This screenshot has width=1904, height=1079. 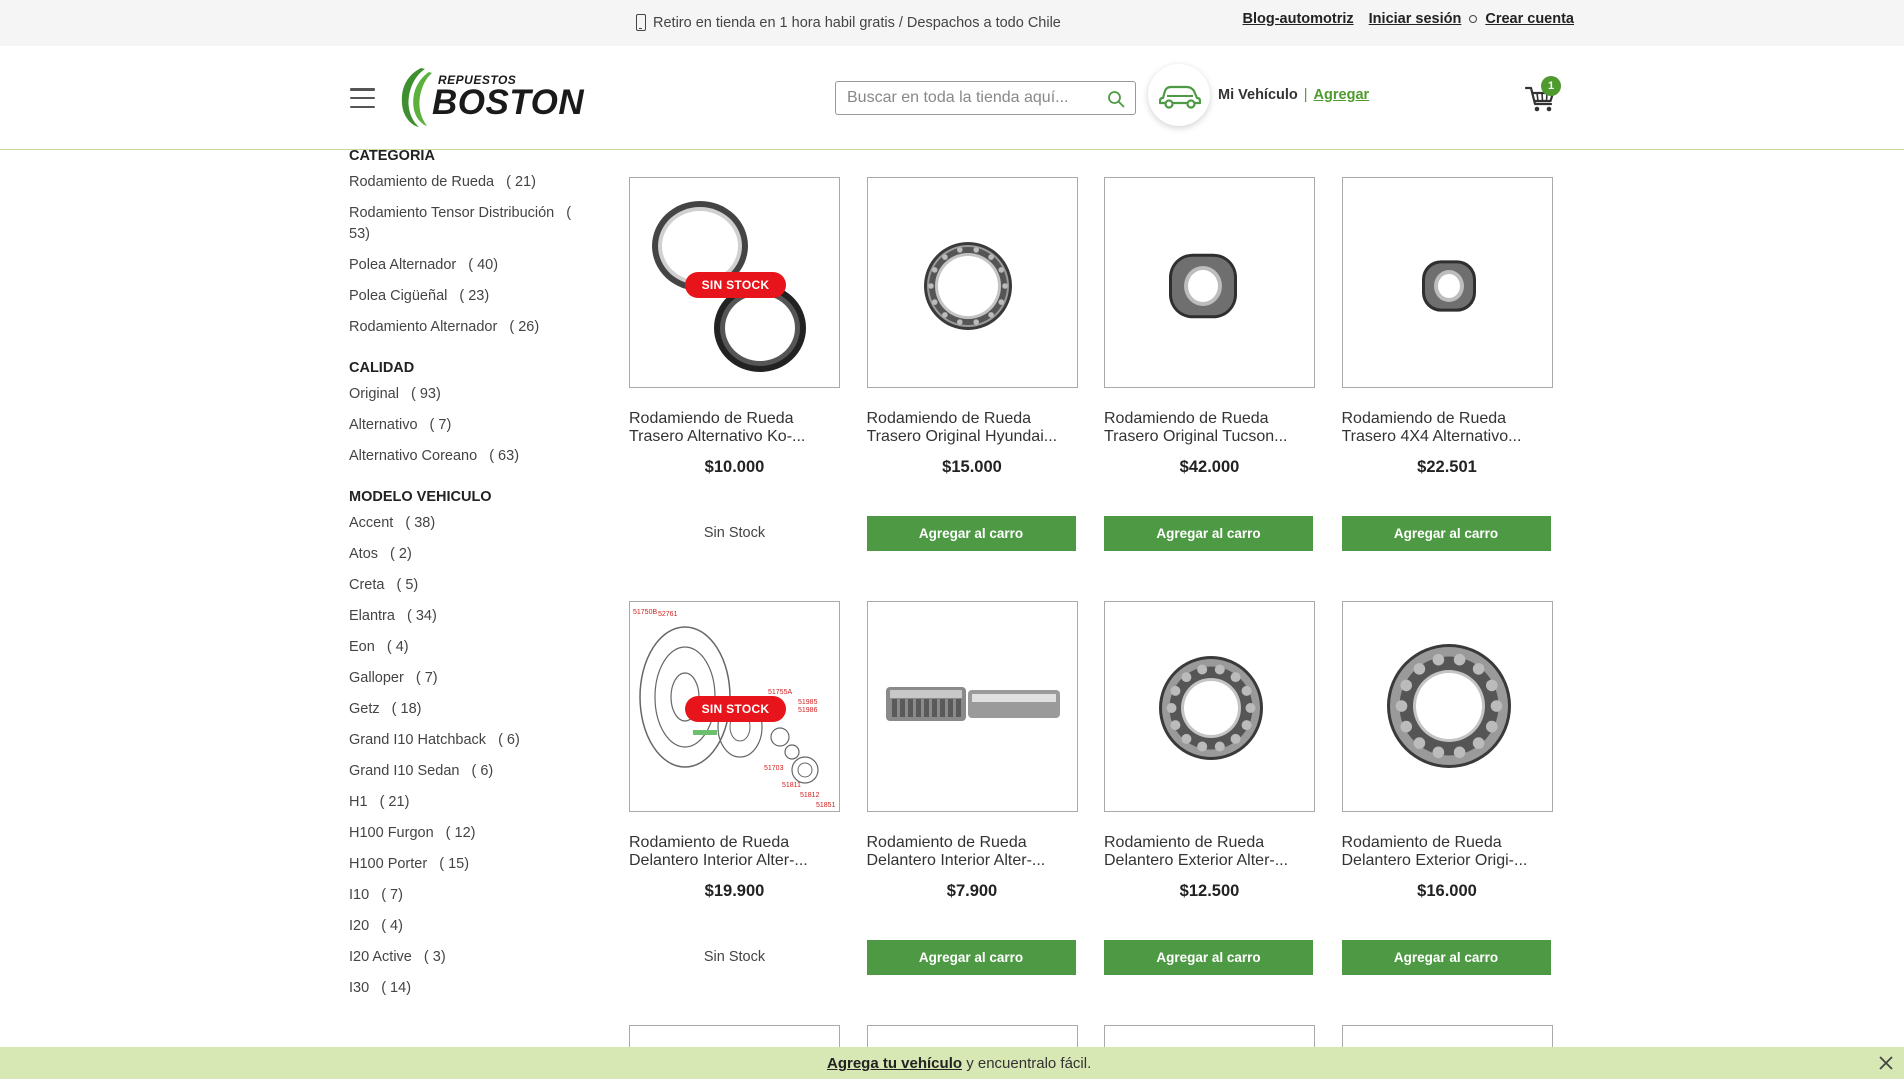 What do you see at coordinates (469, 647) in the screenshot?
I see `filter-option: Eon ( 4)` at bounding box center [469, 647].